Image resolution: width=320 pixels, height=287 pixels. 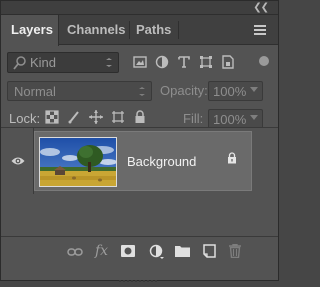 What do you see at coordinates (118, 117) in the screenshot?
I see `lock-artboard-icon` at bounding box center [118, 117].